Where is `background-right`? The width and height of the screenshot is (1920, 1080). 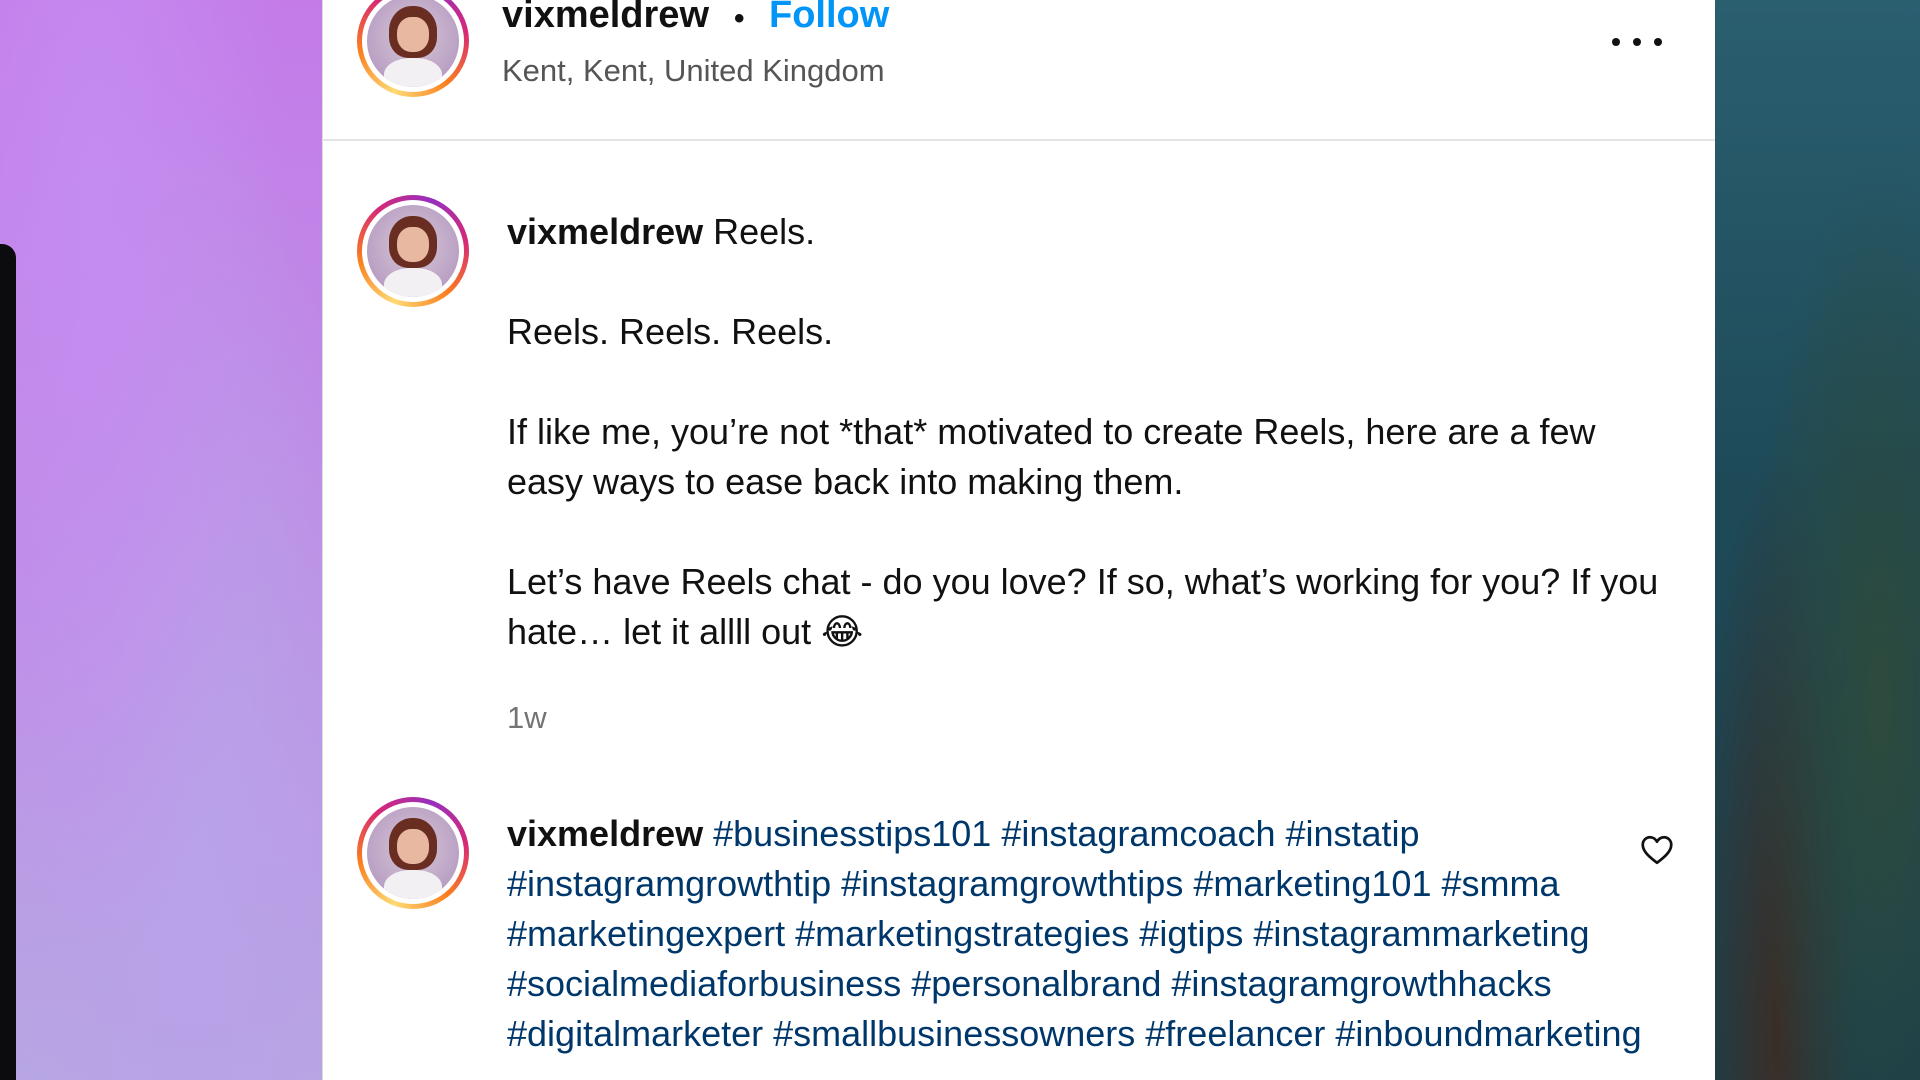 background-right is located at coordinates (1817, 540).